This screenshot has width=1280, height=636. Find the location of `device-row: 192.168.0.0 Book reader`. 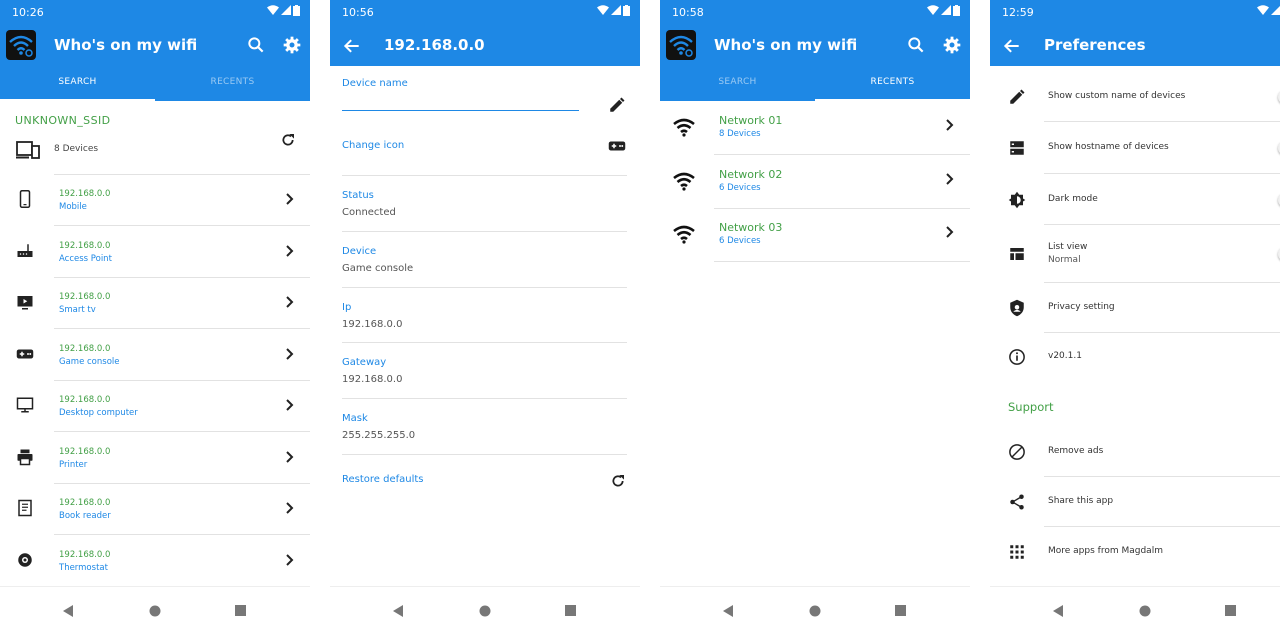

device-row: 192.168.0.0 Book reader is located at coordinates (155, 509).